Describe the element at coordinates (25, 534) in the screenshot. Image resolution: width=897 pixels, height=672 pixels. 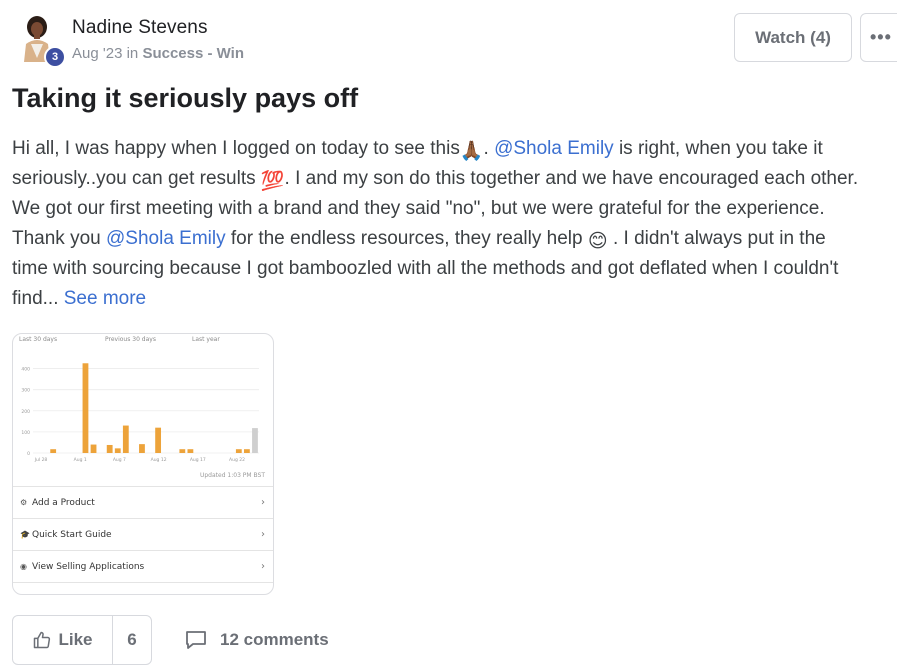
I see `graduation-cap-icon: 🎓` at that location.